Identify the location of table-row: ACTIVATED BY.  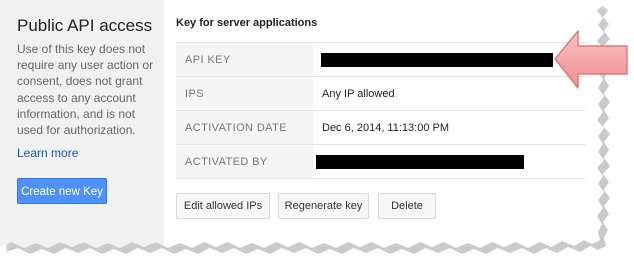
(381, 161).